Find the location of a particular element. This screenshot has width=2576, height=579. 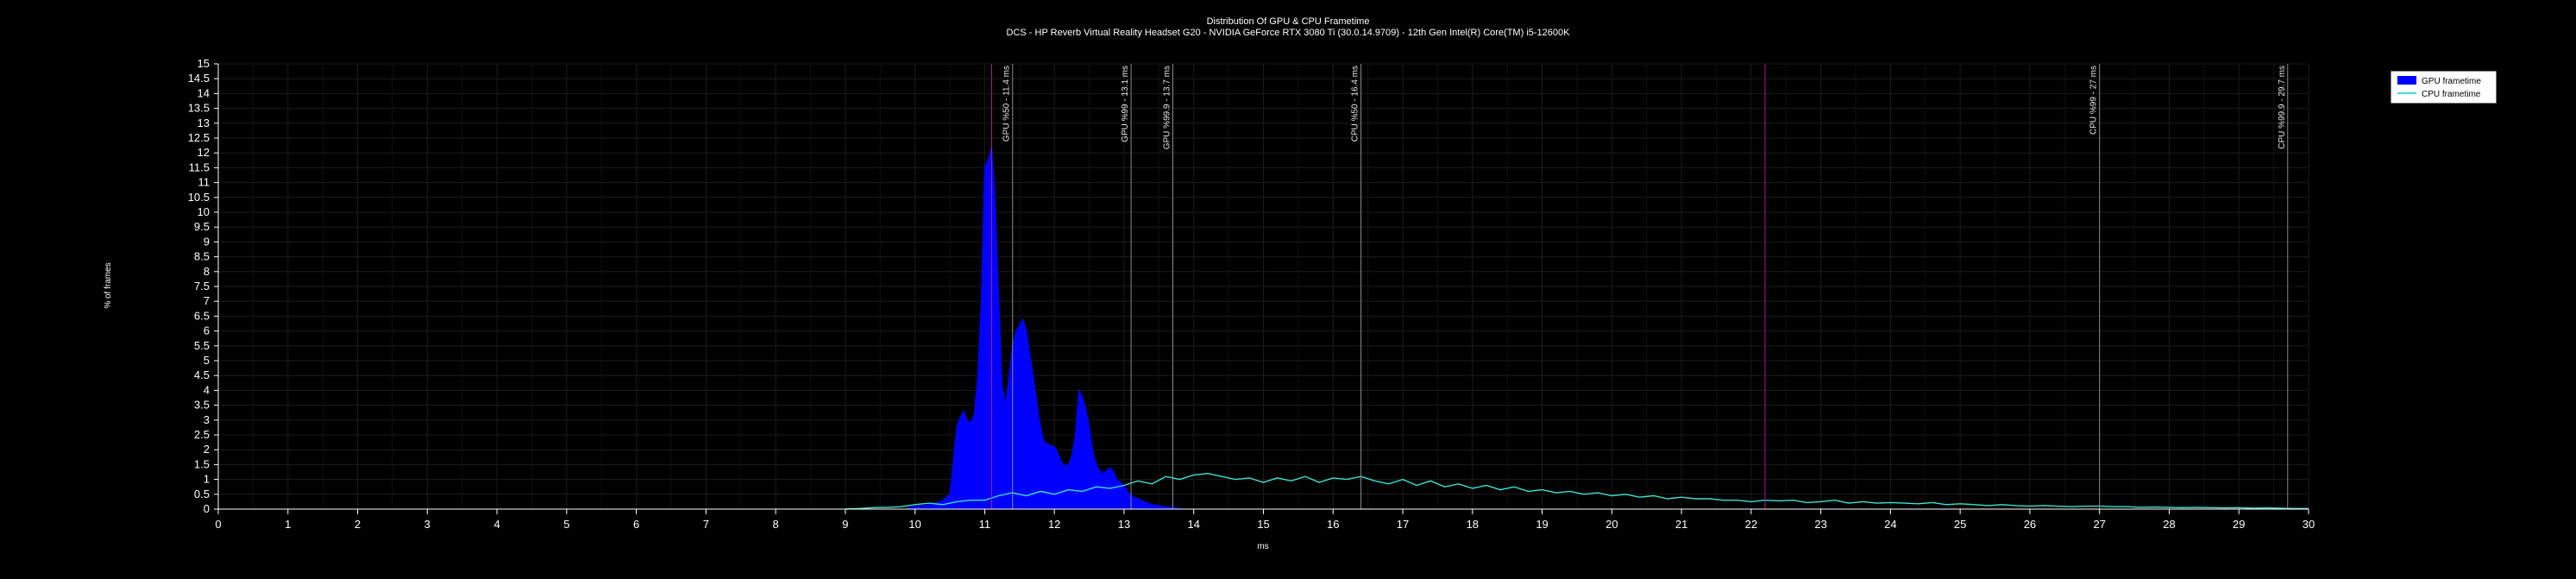

y-tick-label: 6 is located at coordinates (207, 330).